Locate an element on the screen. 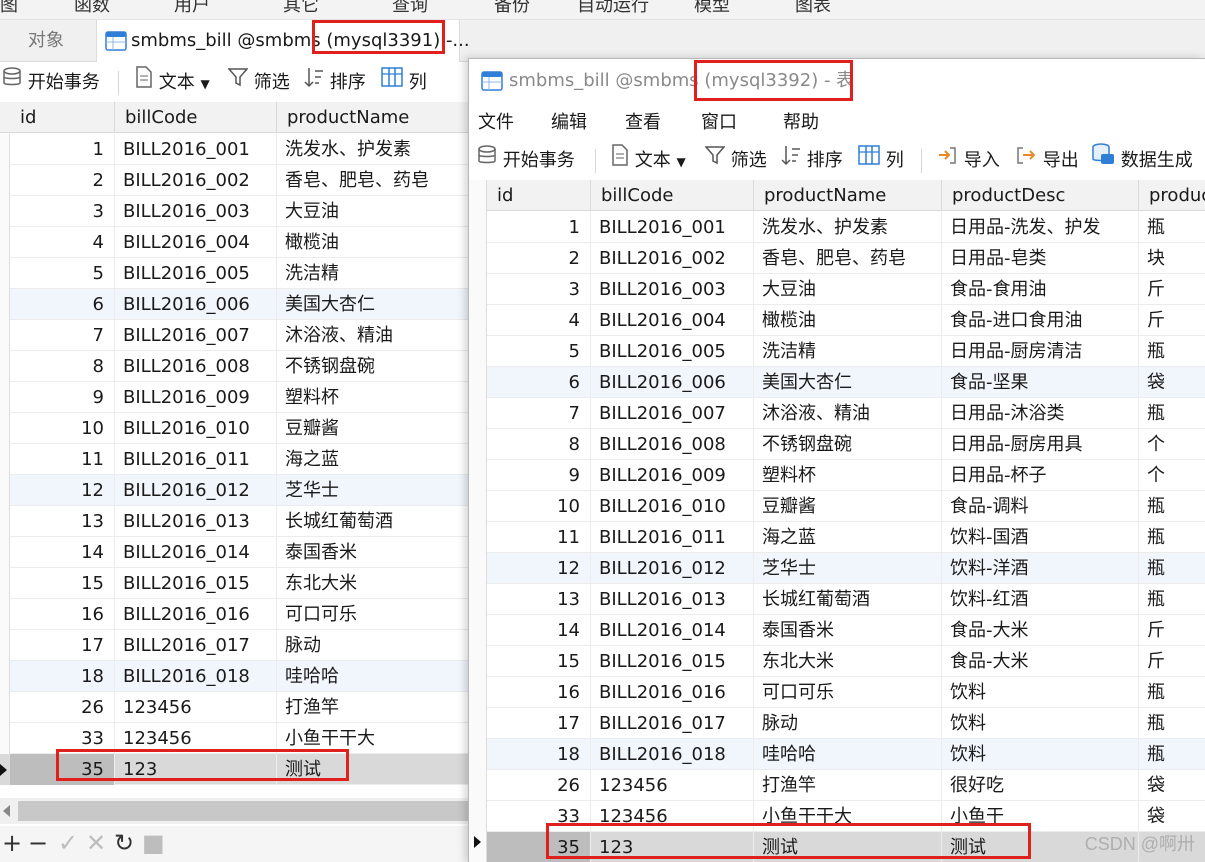 The image size is (1205, 862). cell-productname: 洗发水、护发素 is located at coordinates (848, 227).